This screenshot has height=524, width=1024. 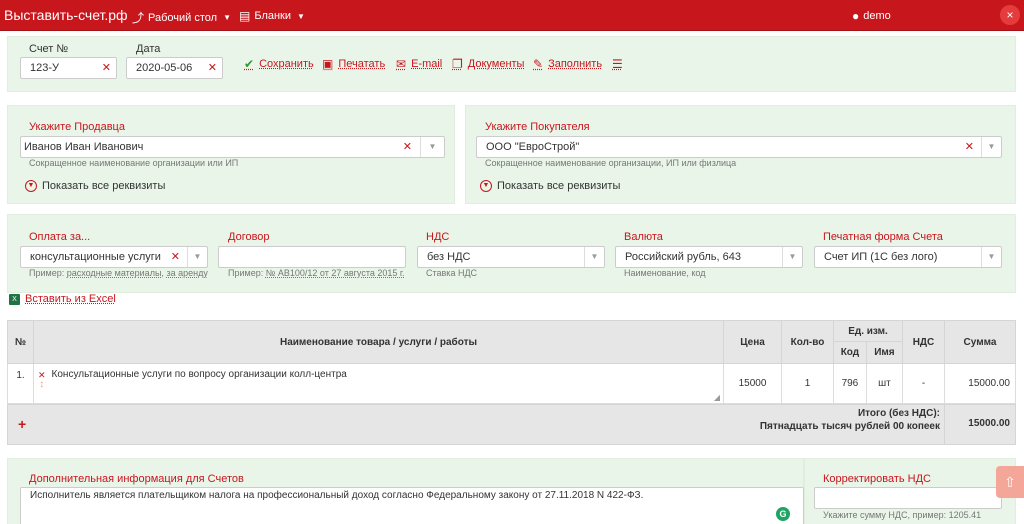 I want to click on arrow-up-icon: ⇧, so click(x=1010, y=482).